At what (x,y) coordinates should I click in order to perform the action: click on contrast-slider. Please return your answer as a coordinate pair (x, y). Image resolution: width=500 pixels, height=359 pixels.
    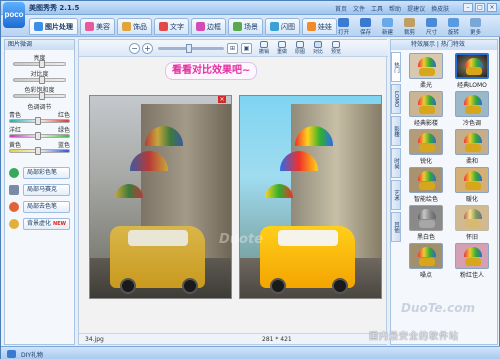
    Looking at the image, I should click on (39, 80).